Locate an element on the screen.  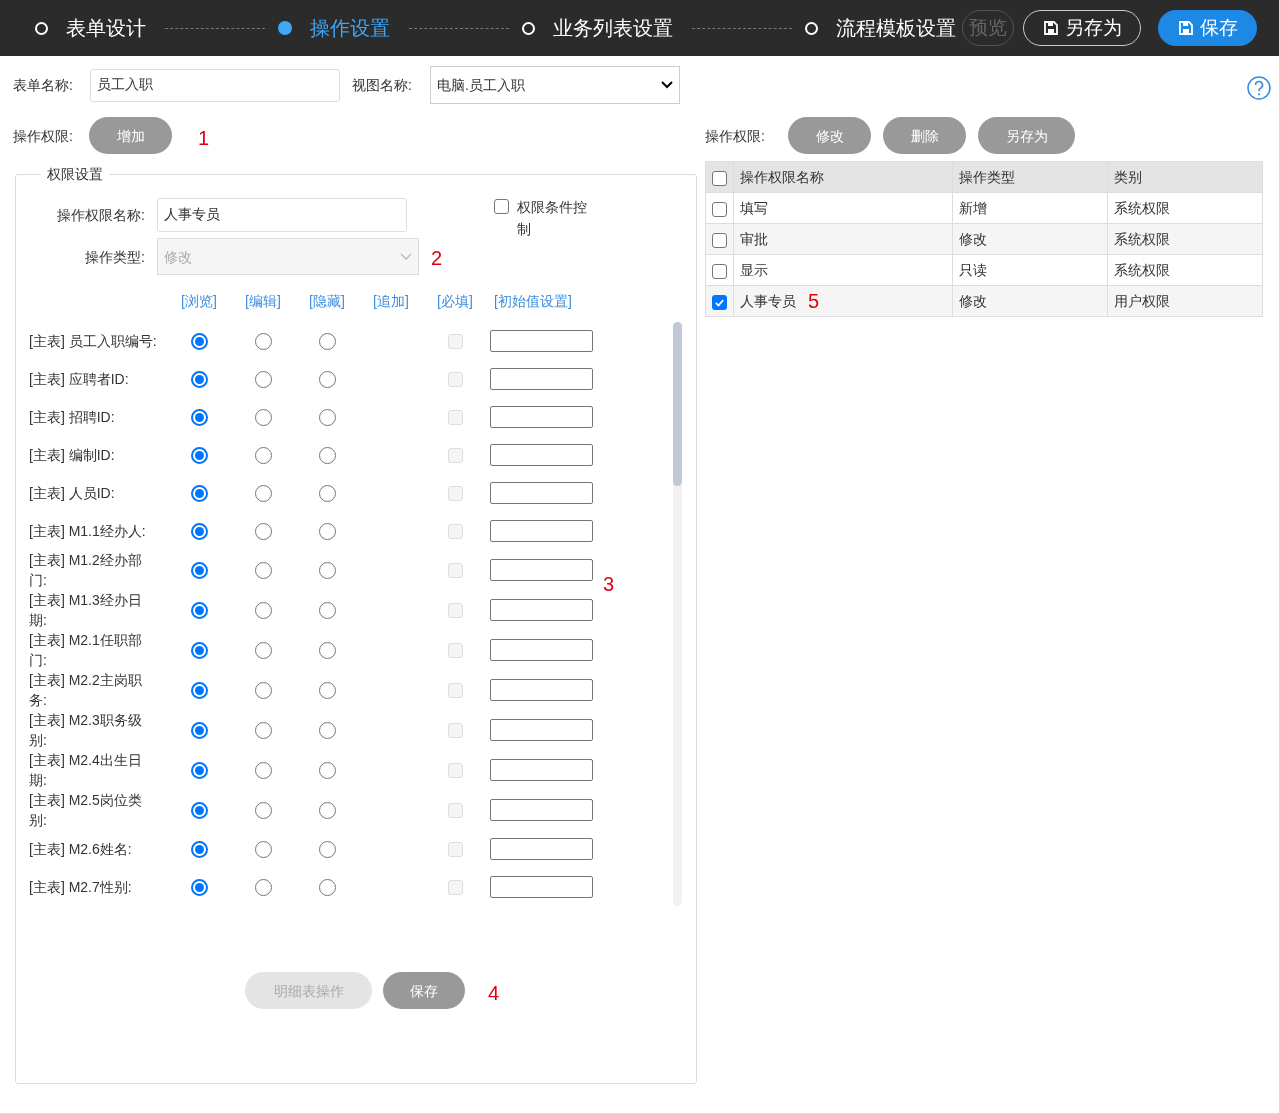
save-icon is located at coordinates (1185, 28).